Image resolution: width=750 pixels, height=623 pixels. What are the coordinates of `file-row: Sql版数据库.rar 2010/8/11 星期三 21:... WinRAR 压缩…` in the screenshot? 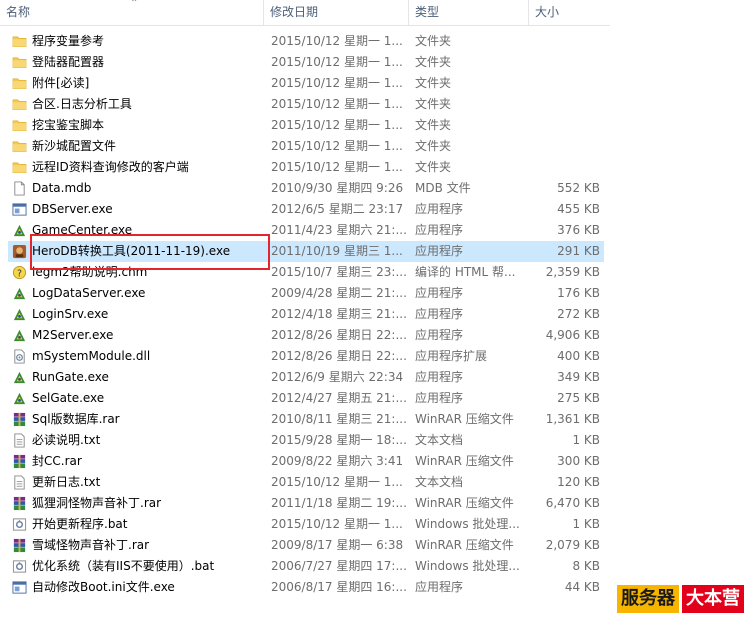 It's located at (306, 419).